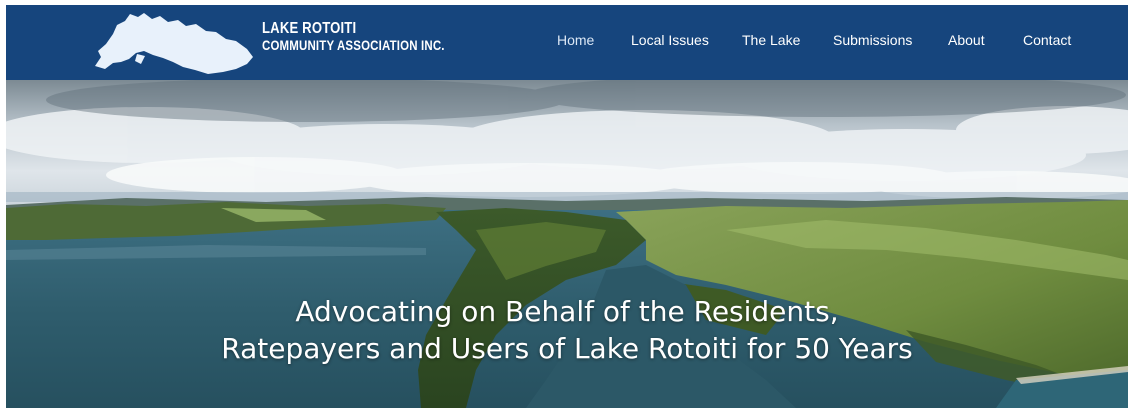  I want to click on nav-item-contact: Contact, so click(1047, 40).